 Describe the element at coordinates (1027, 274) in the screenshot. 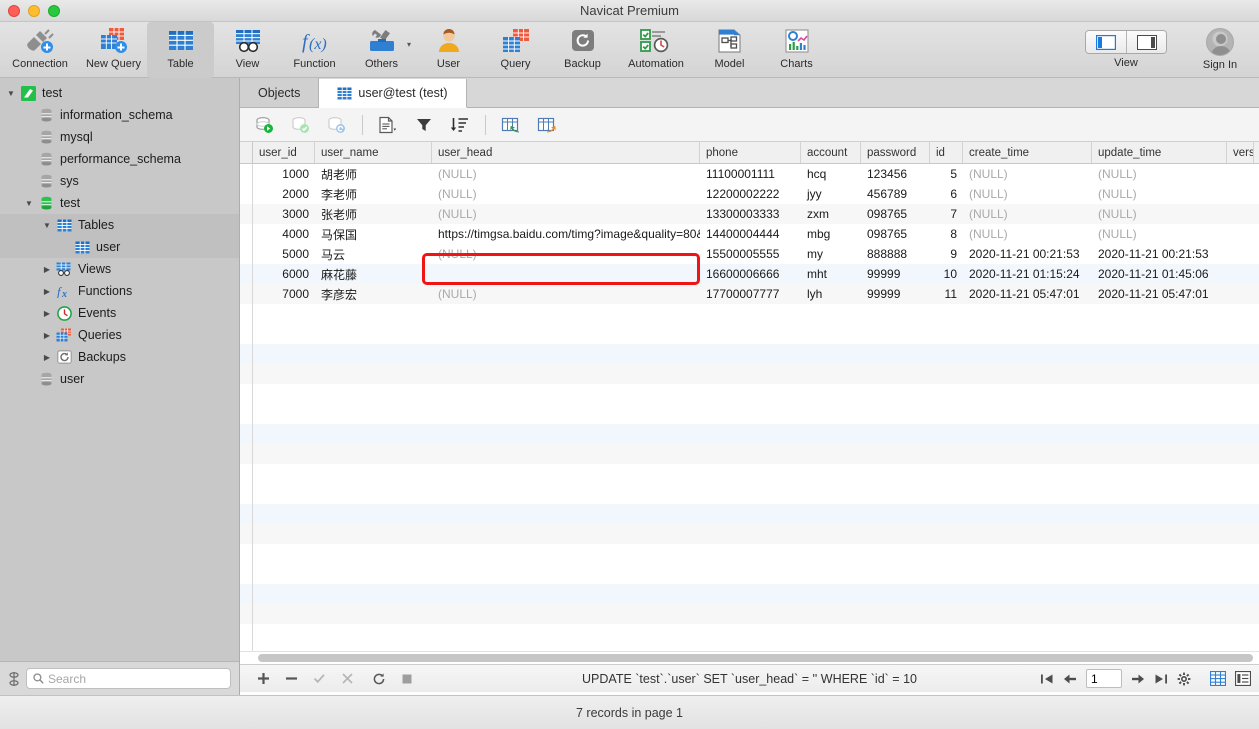

I see `cell-create_time: 2020-11-21 01:15:24` at that location.